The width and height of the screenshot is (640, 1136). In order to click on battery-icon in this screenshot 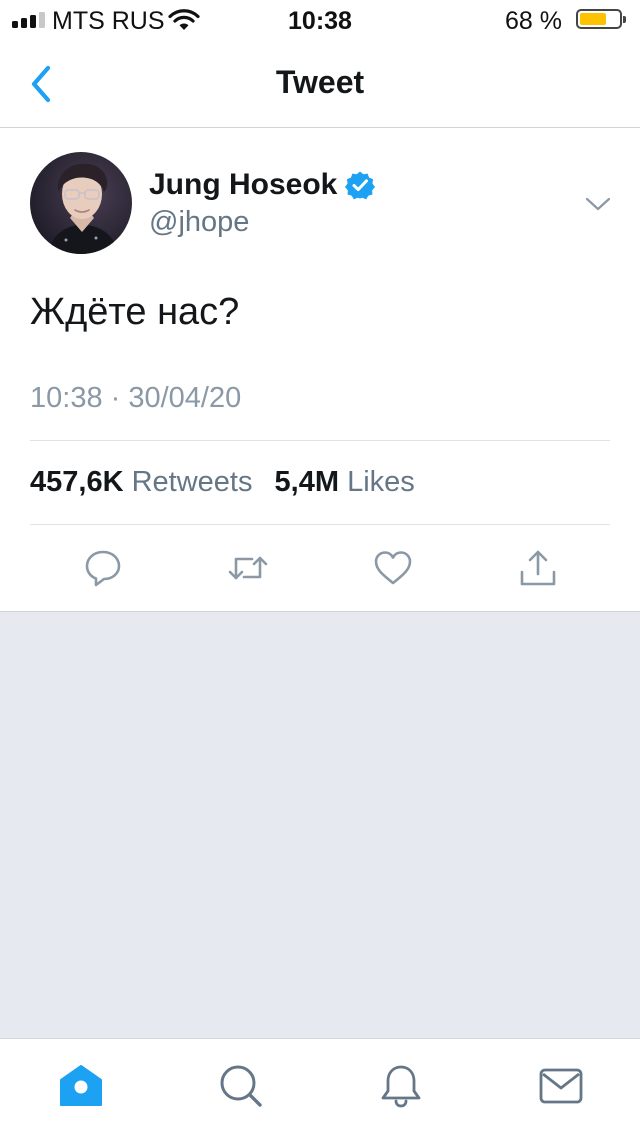, I will do `click(601, 19)`.